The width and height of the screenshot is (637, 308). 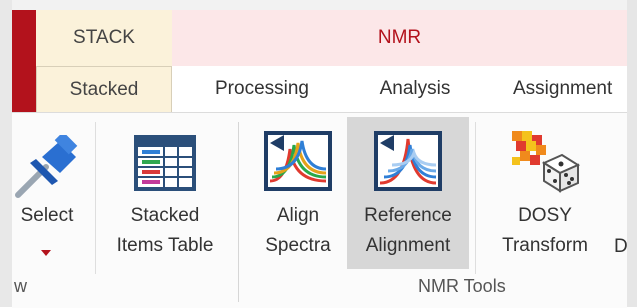 I want to click on dosy-transform-label-1: DOSY, so click(x=545, y=215).